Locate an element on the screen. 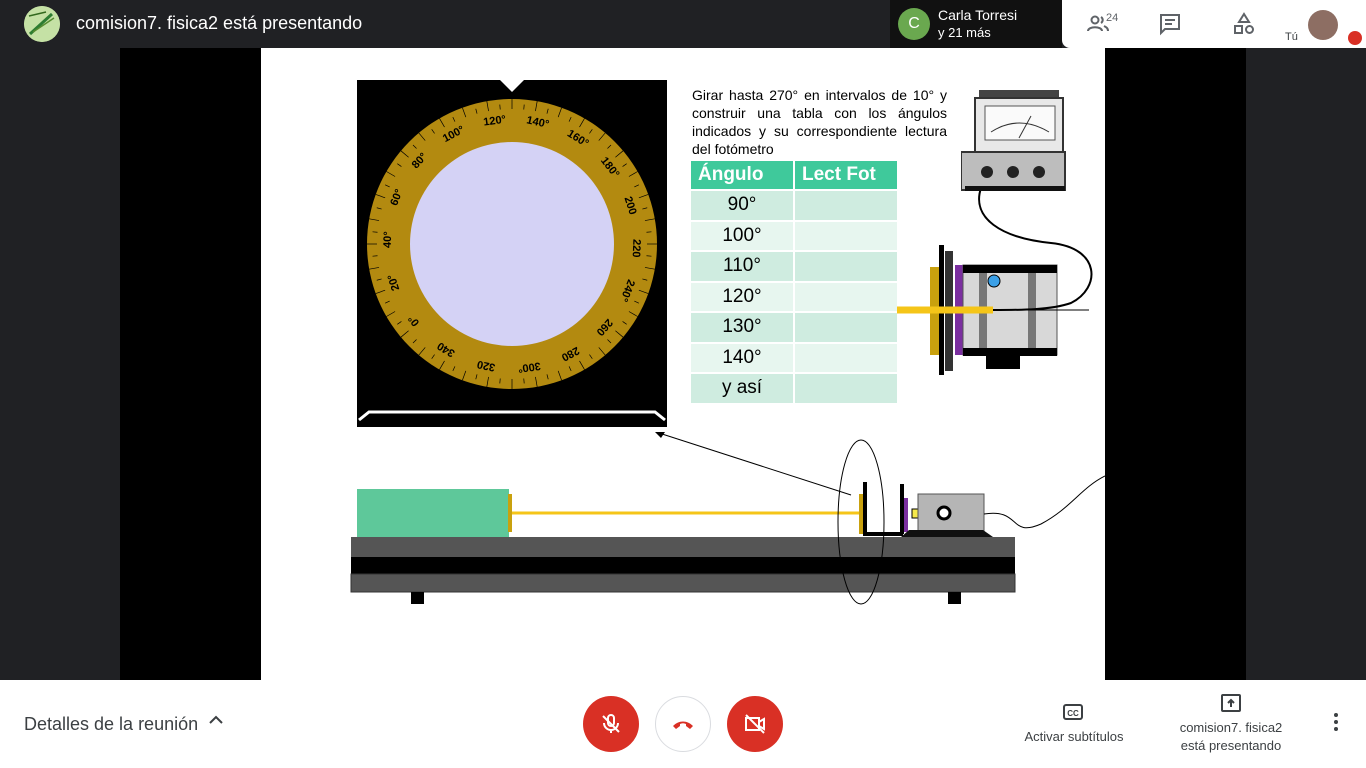 The width and height of the screenshot is (1366, 768). participant-more: y 21 más is located at coordinates (964, 32).